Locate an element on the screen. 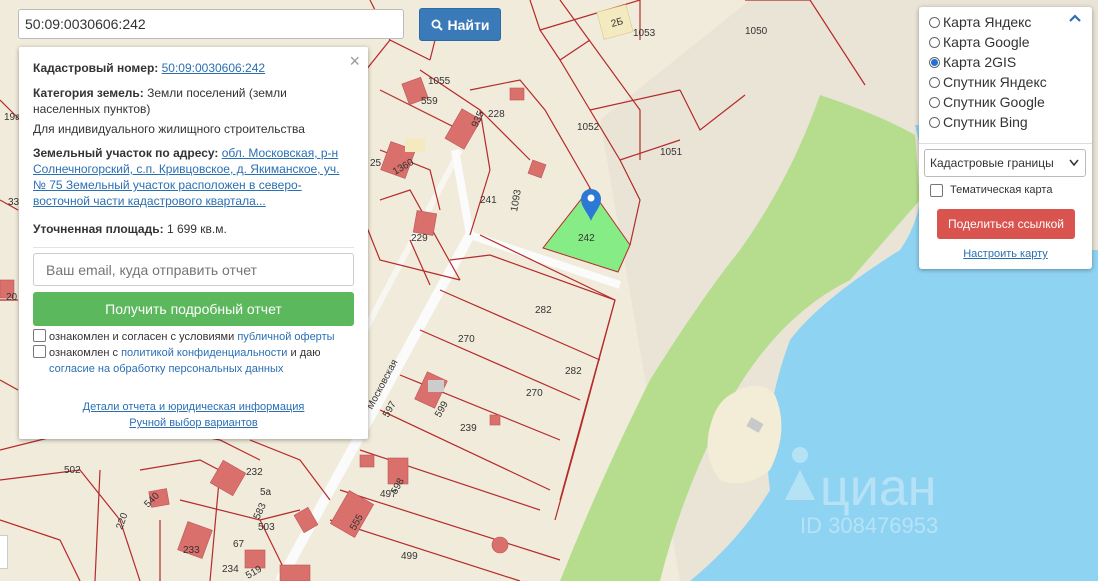 The width and height of the screenshot is (1098, 581). layer-option: Спутник Яндекс is located at coordinates (988, 82).